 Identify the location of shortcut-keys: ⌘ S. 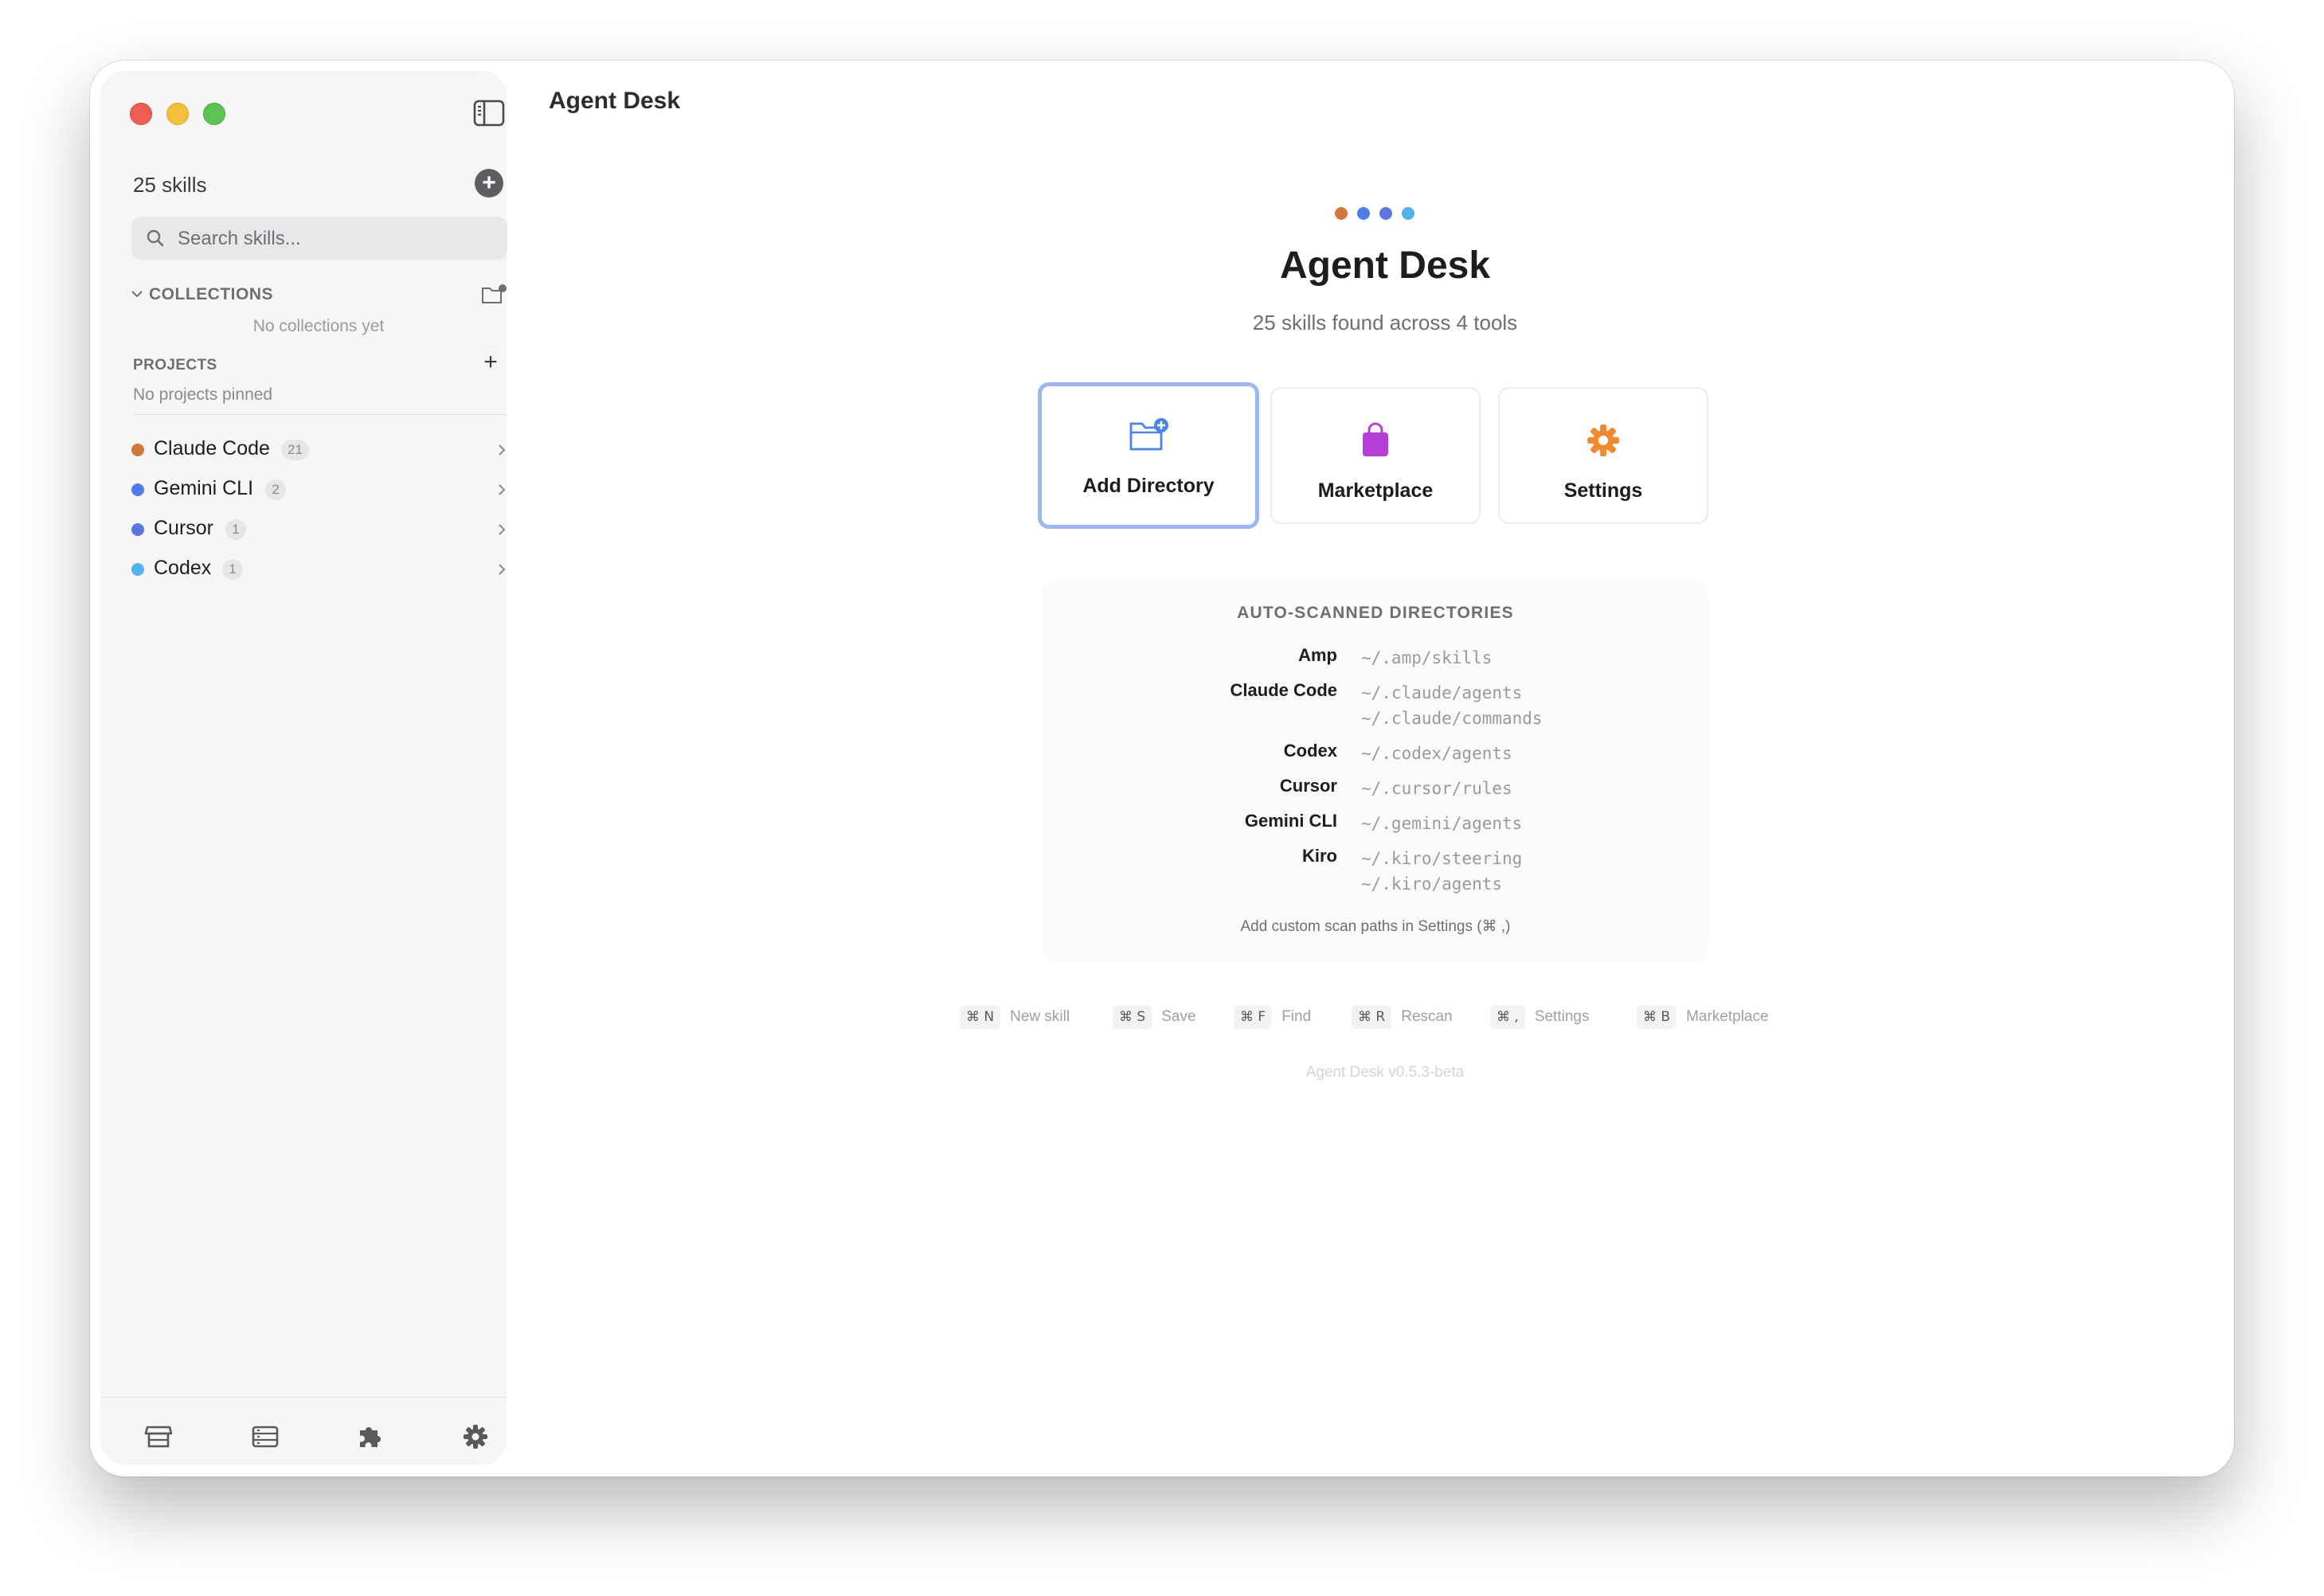
(1132, 1017).